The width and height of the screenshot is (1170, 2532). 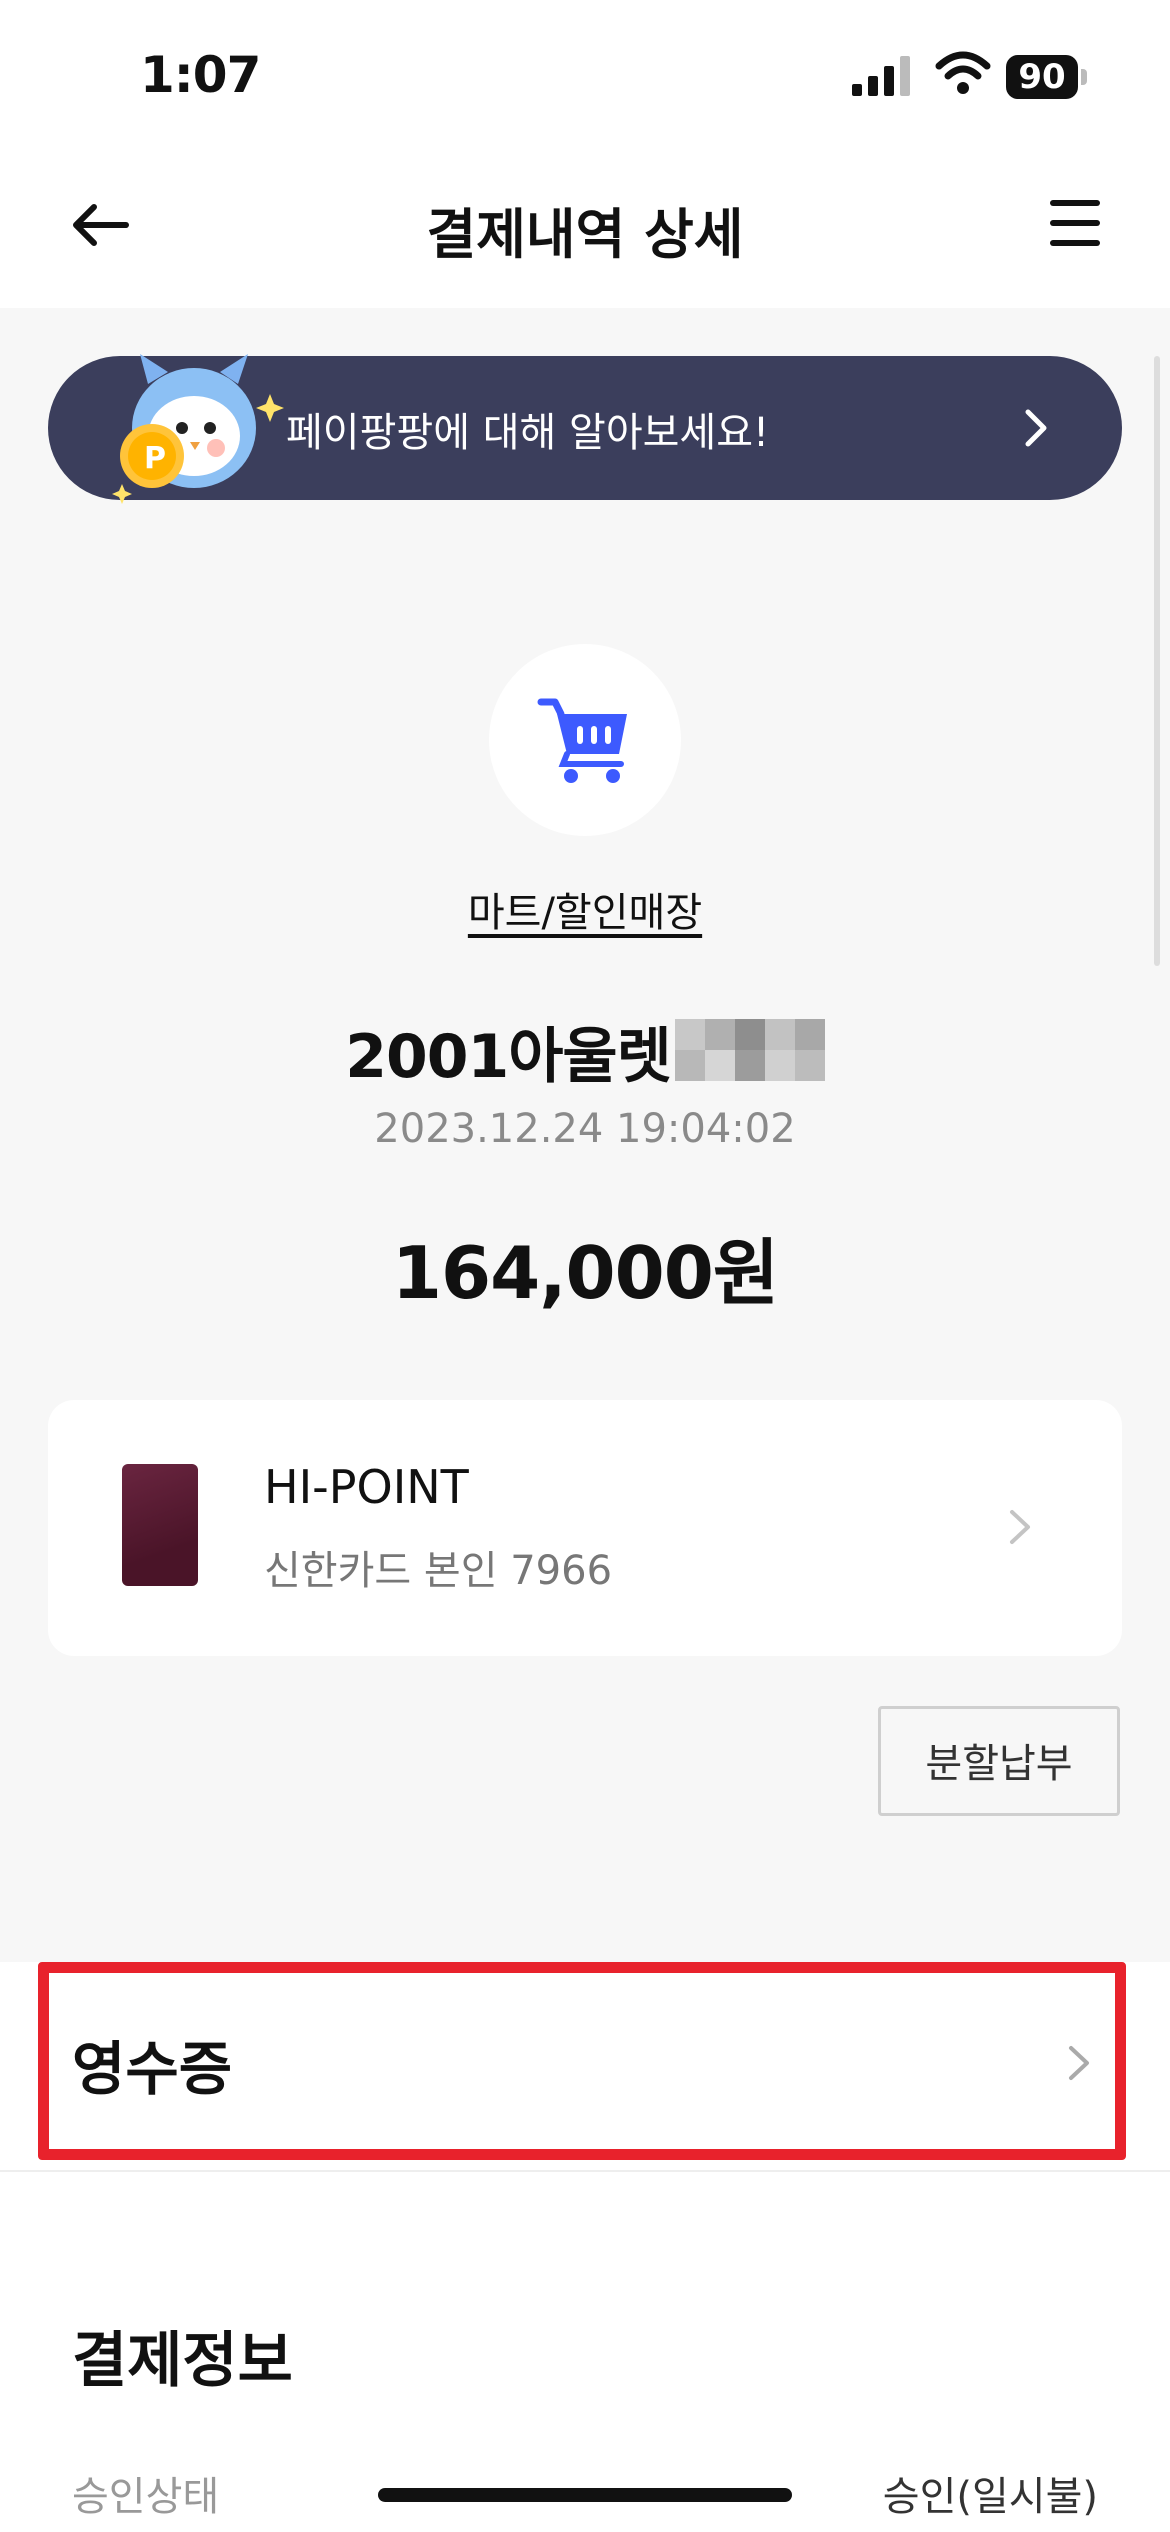 What do you see at coordinates (585, 2067) in the screenshot?
I see `receipt-row: 영수증` at bounding box center [585, 2067].